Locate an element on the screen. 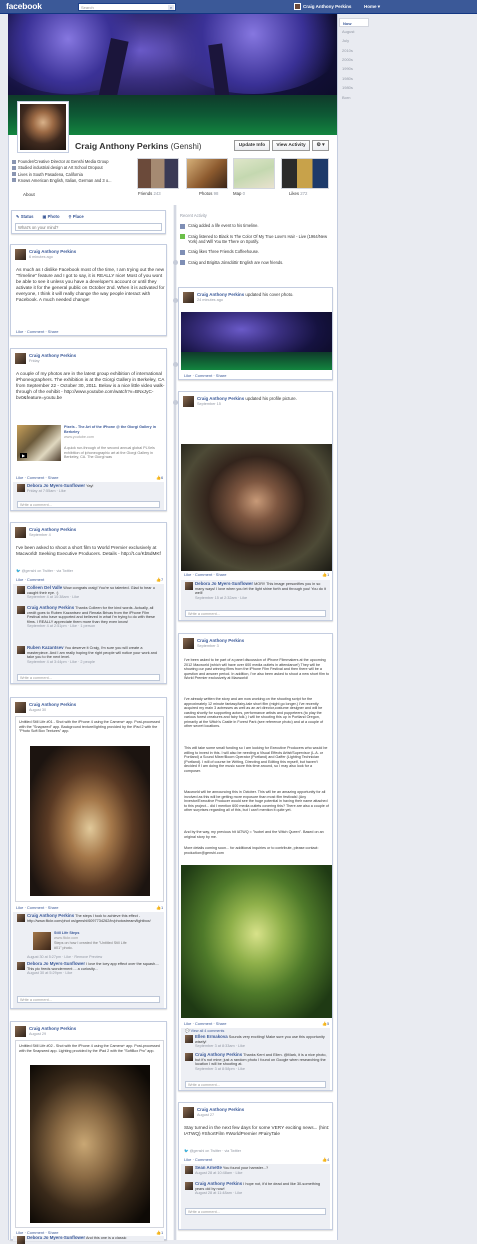 This screenshot has width=477, height=1244. link-thumbnail is located at coordinates (42, 941).